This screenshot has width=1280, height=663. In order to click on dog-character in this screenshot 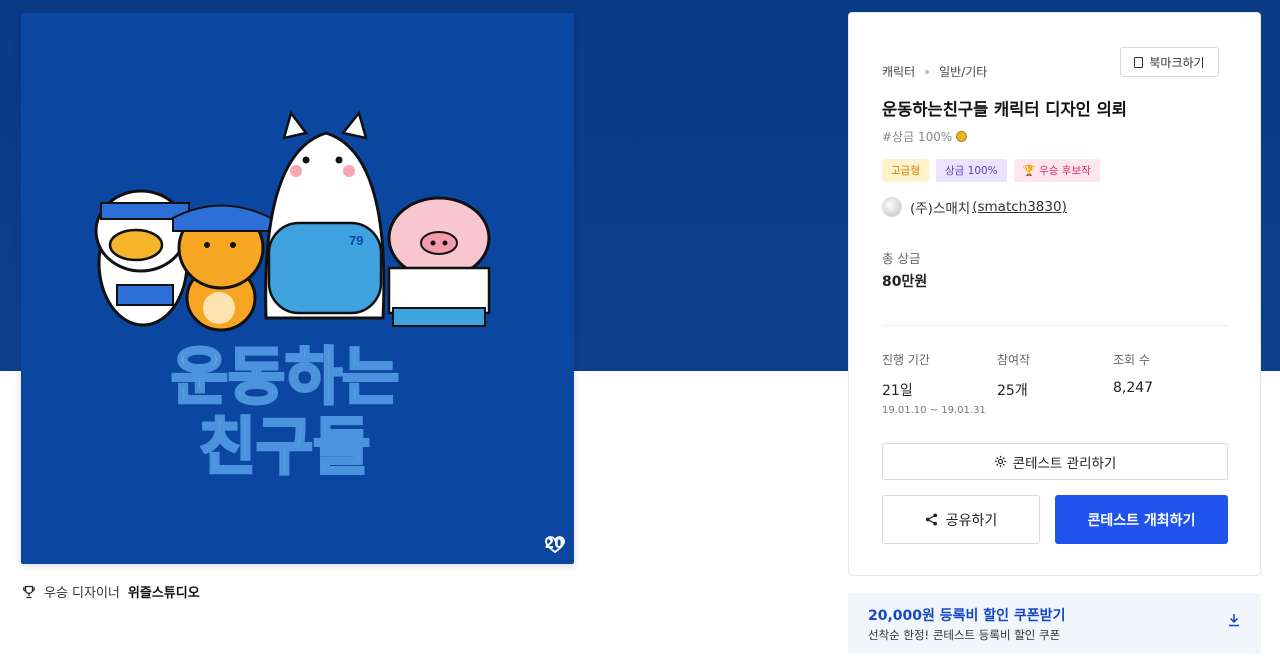, I will do `click(222, 268)`.